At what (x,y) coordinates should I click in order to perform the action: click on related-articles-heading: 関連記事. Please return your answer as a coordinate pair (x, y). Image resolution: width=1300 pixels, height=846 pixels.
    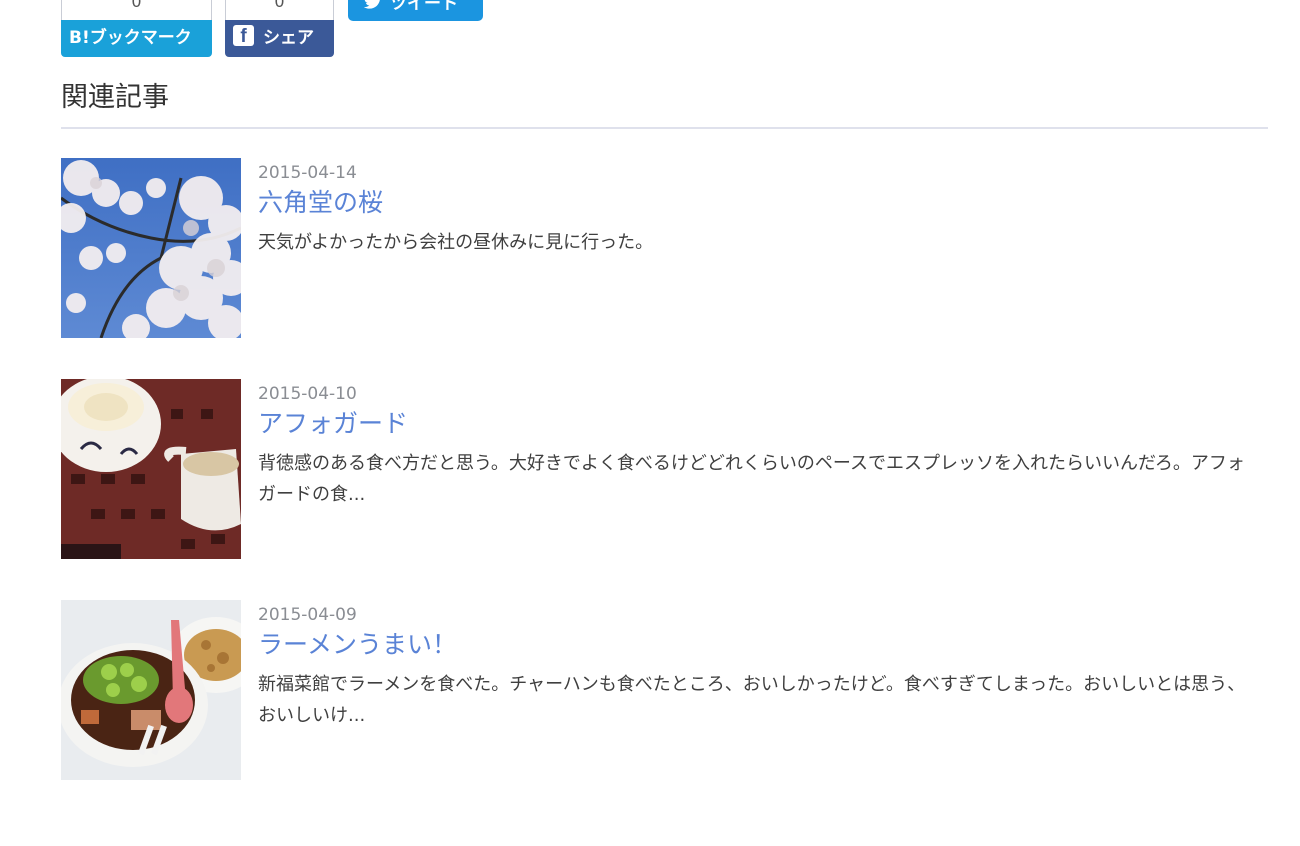
    Looking at the image, I should click on (115, 97).